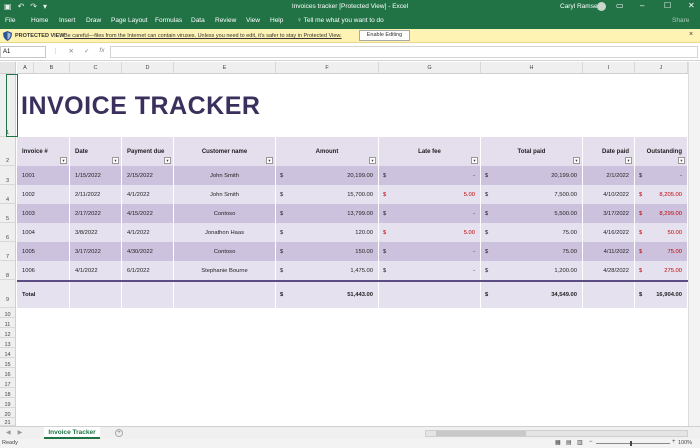 The height and width of the screenshot is (448, 700). I want to click on cell-invoice: 1003, so click(43, 213).